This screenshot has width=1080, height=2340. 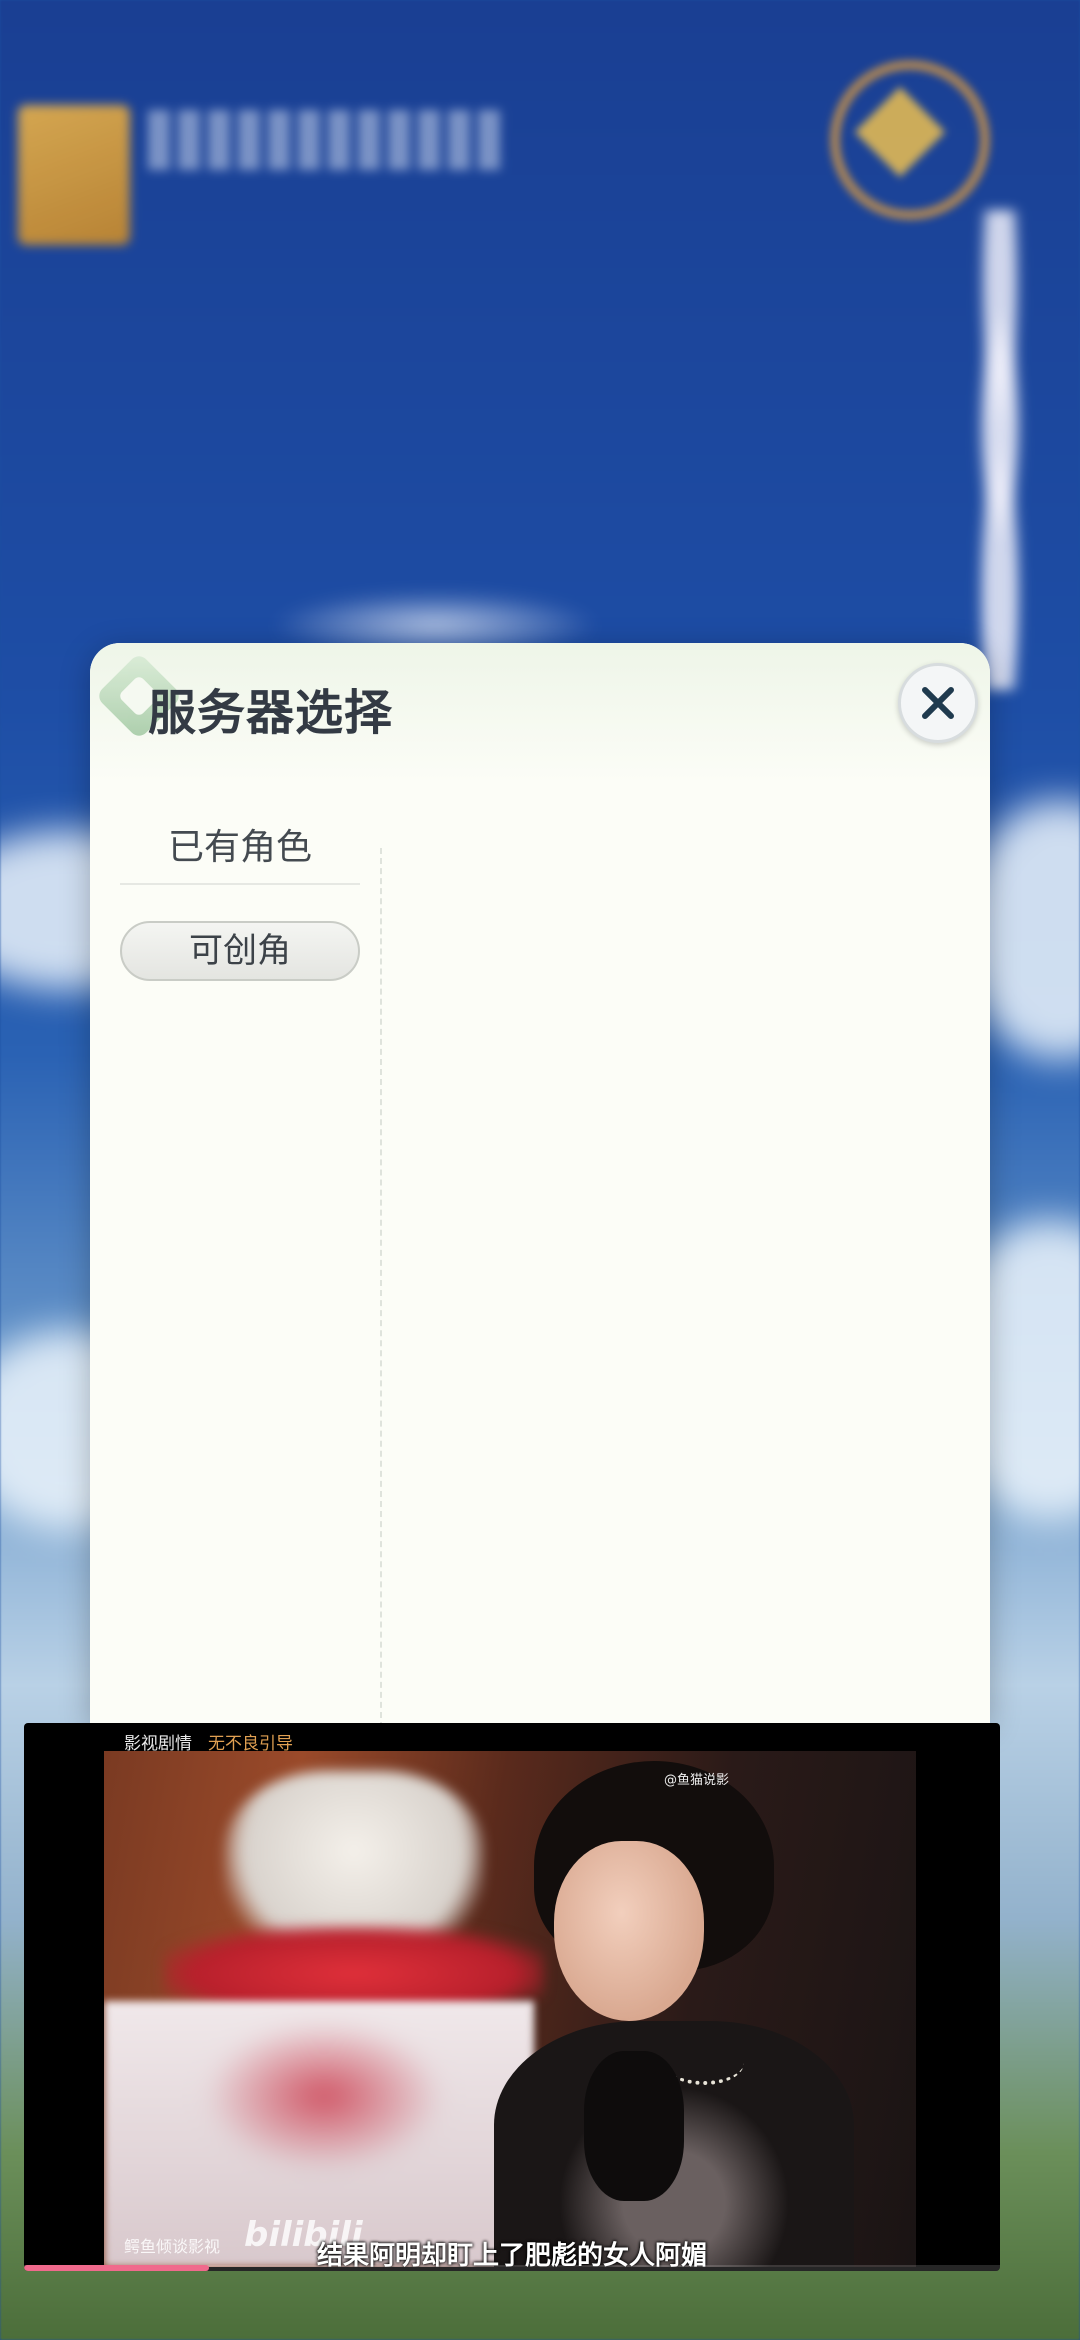 I want to click on frame-woman-face, so click(x=629, y=1931).